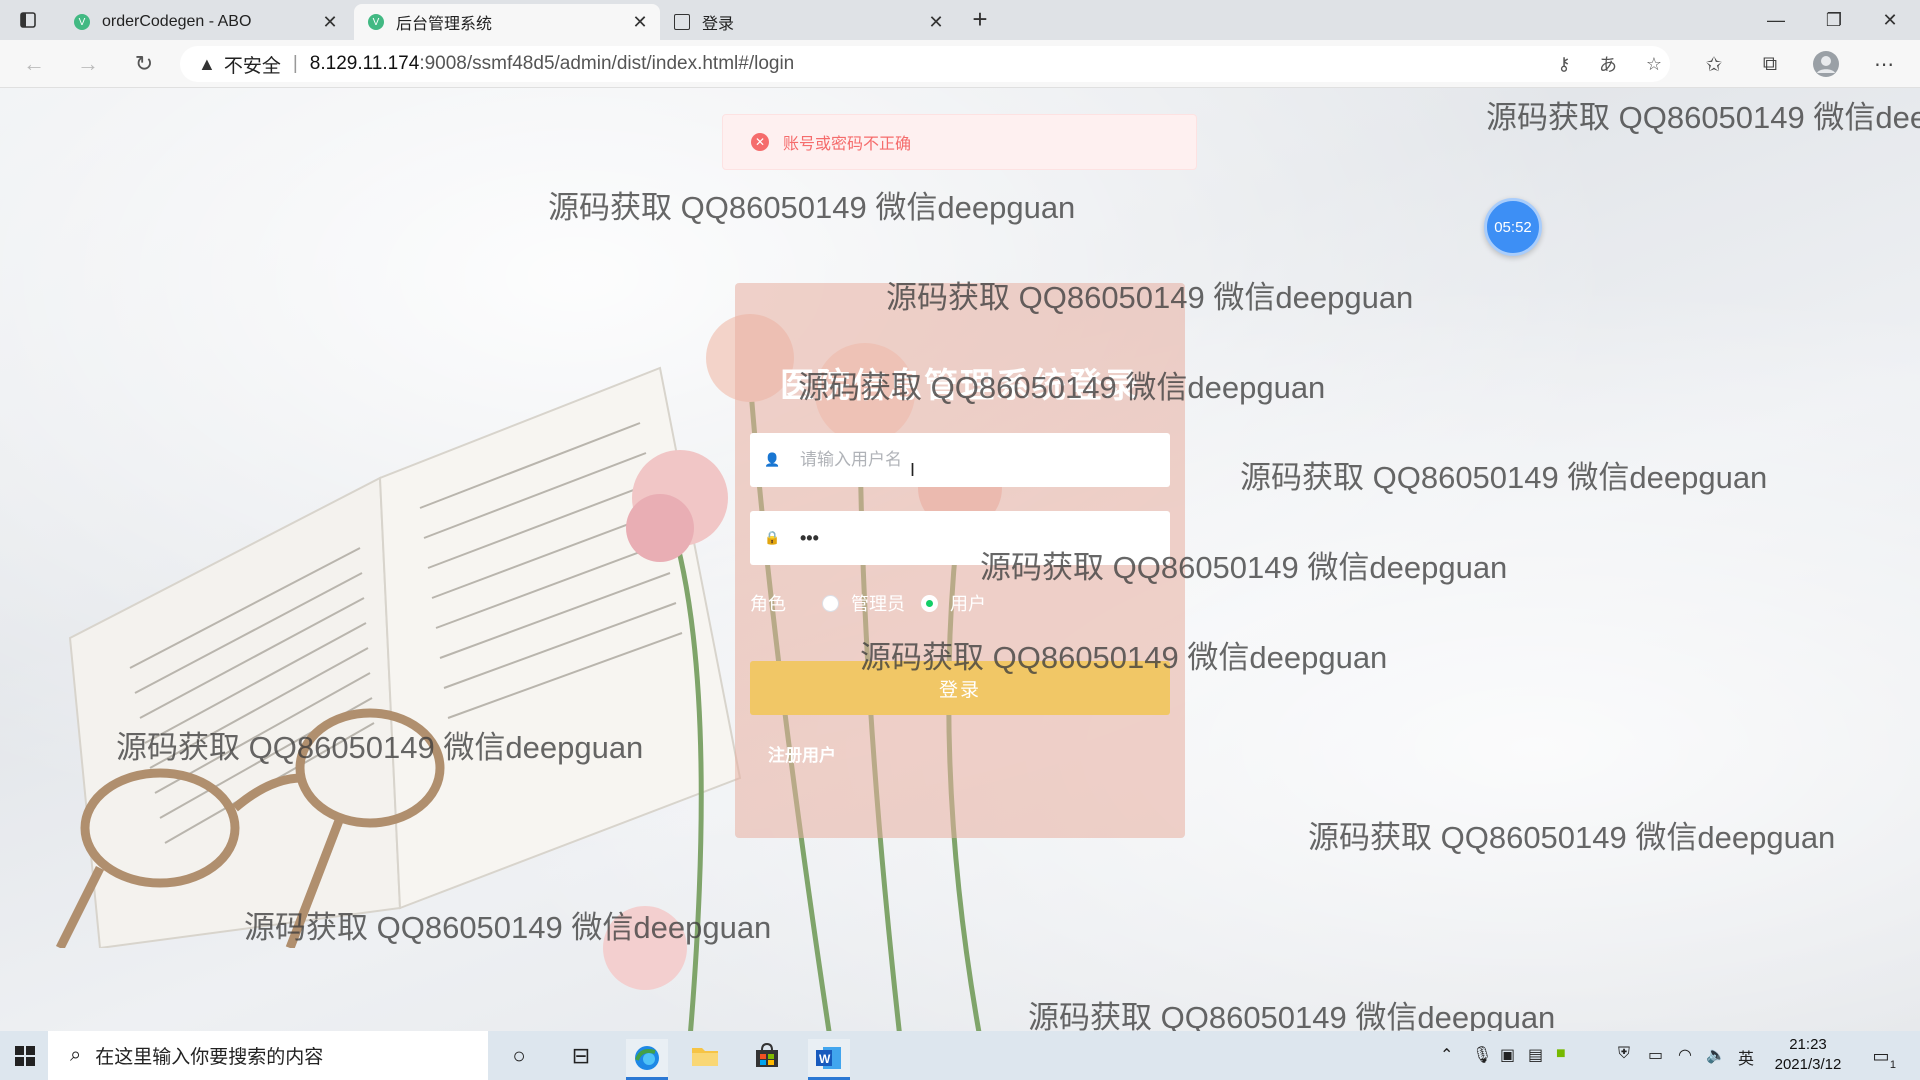 This screenshot has width=1920, height=1080. I want to click on username-field: 👤, so click(960, 460).